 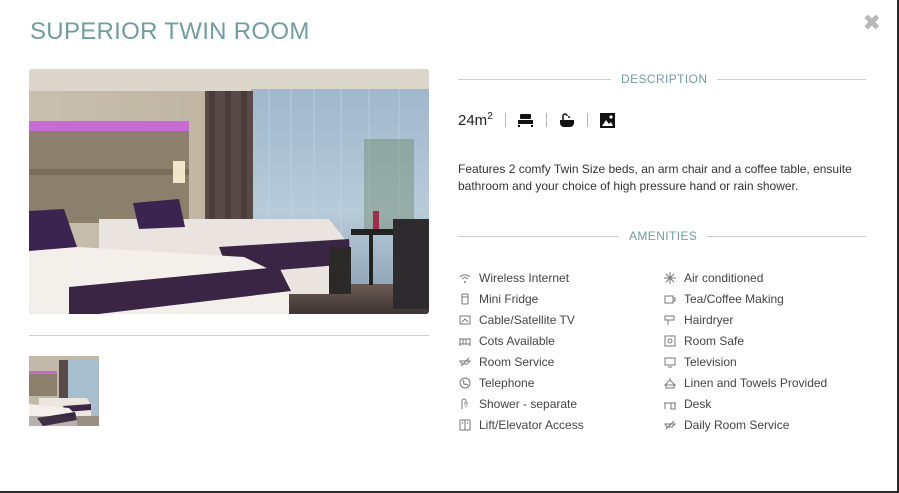 I want to click on elevator-icon, so click(x=464, y=424).